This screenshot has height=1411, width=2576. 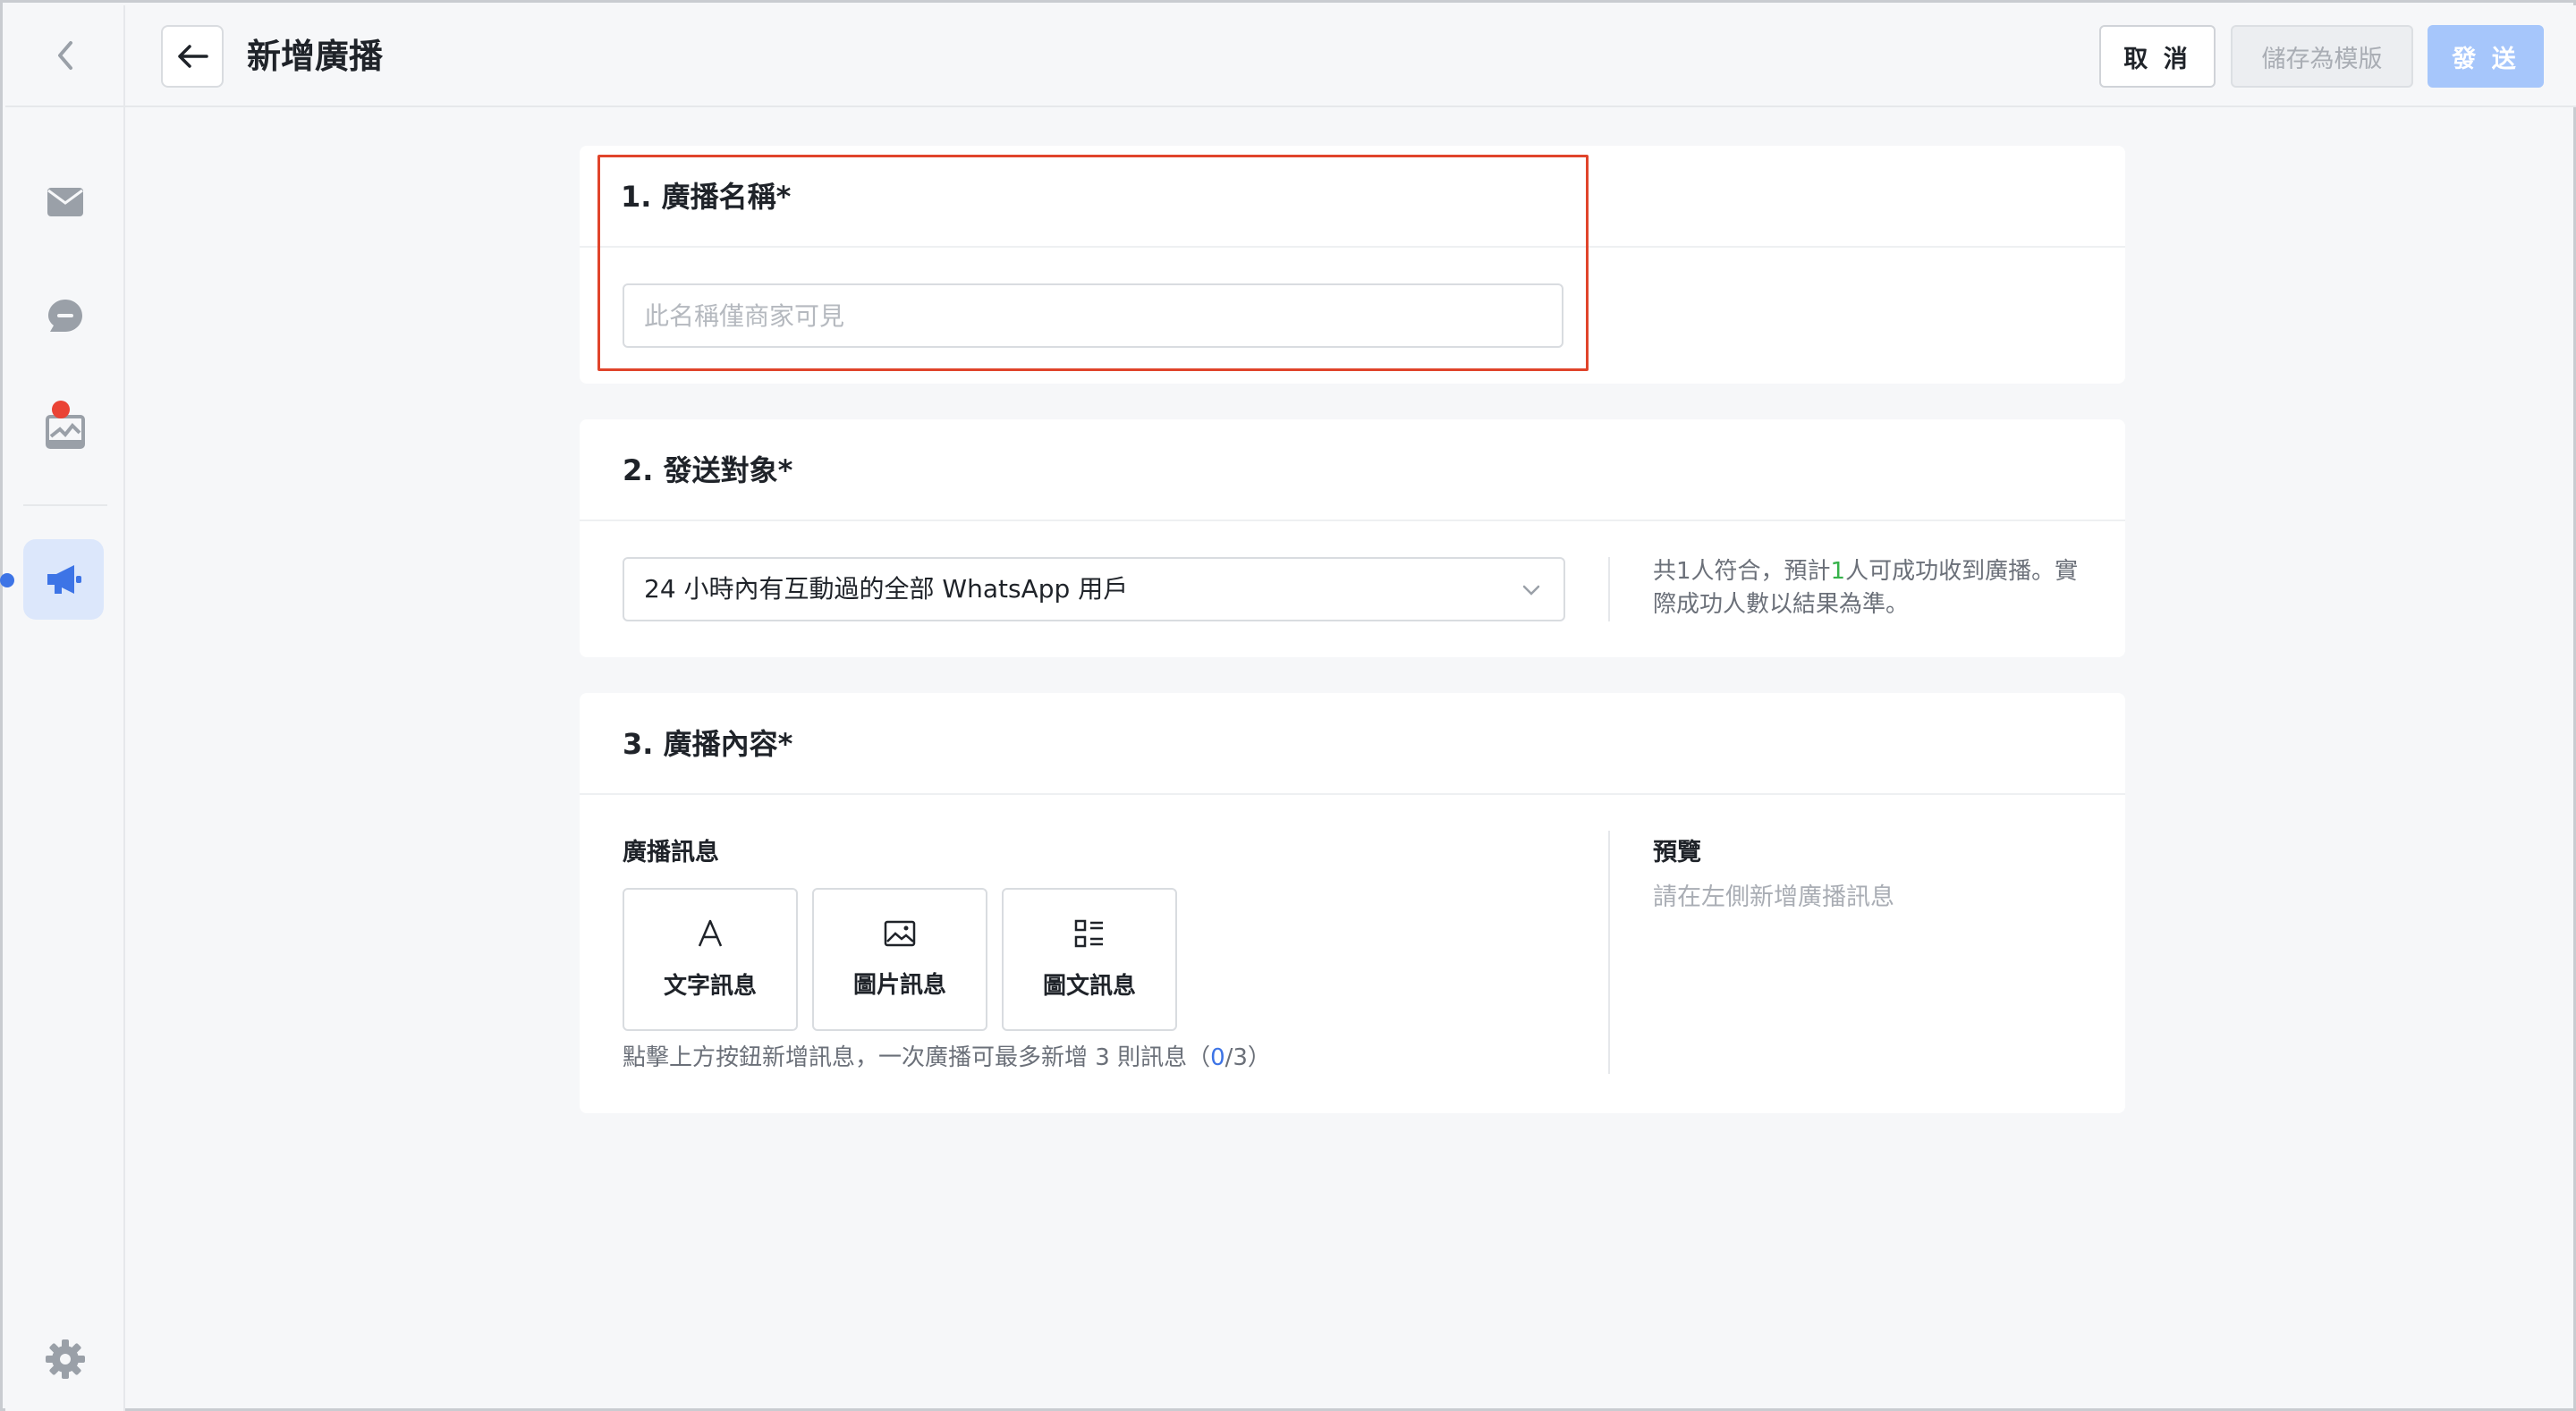 What do you see at coordinates (1742, 571) in the screenshot?
I see `note-prefix: 共1人符合，預計` at bounding box center [1742, 571].